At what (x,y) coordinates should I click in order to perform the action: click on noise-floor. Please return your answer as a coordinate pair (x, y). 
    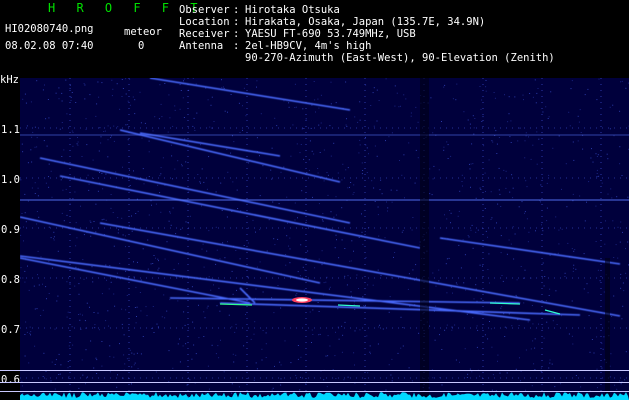
    Looking at the image, I should click on (324, 396).